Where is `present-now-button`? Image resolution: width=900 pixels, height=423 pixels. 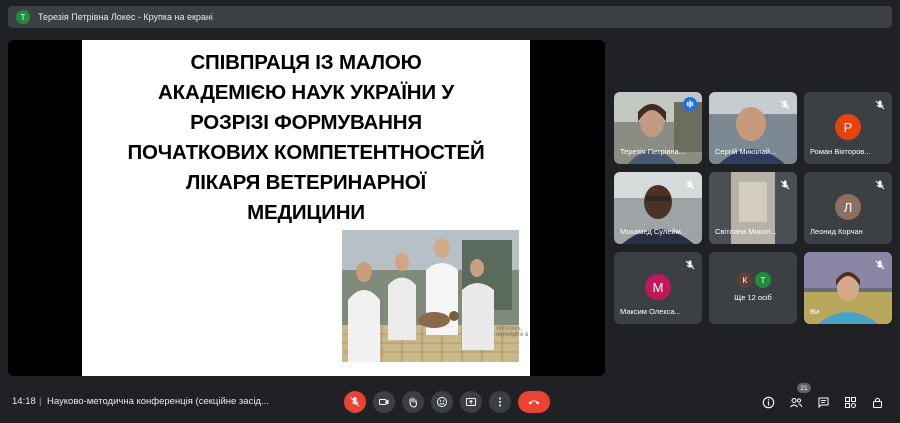 present-now-button is located at coordinates (471, 402).